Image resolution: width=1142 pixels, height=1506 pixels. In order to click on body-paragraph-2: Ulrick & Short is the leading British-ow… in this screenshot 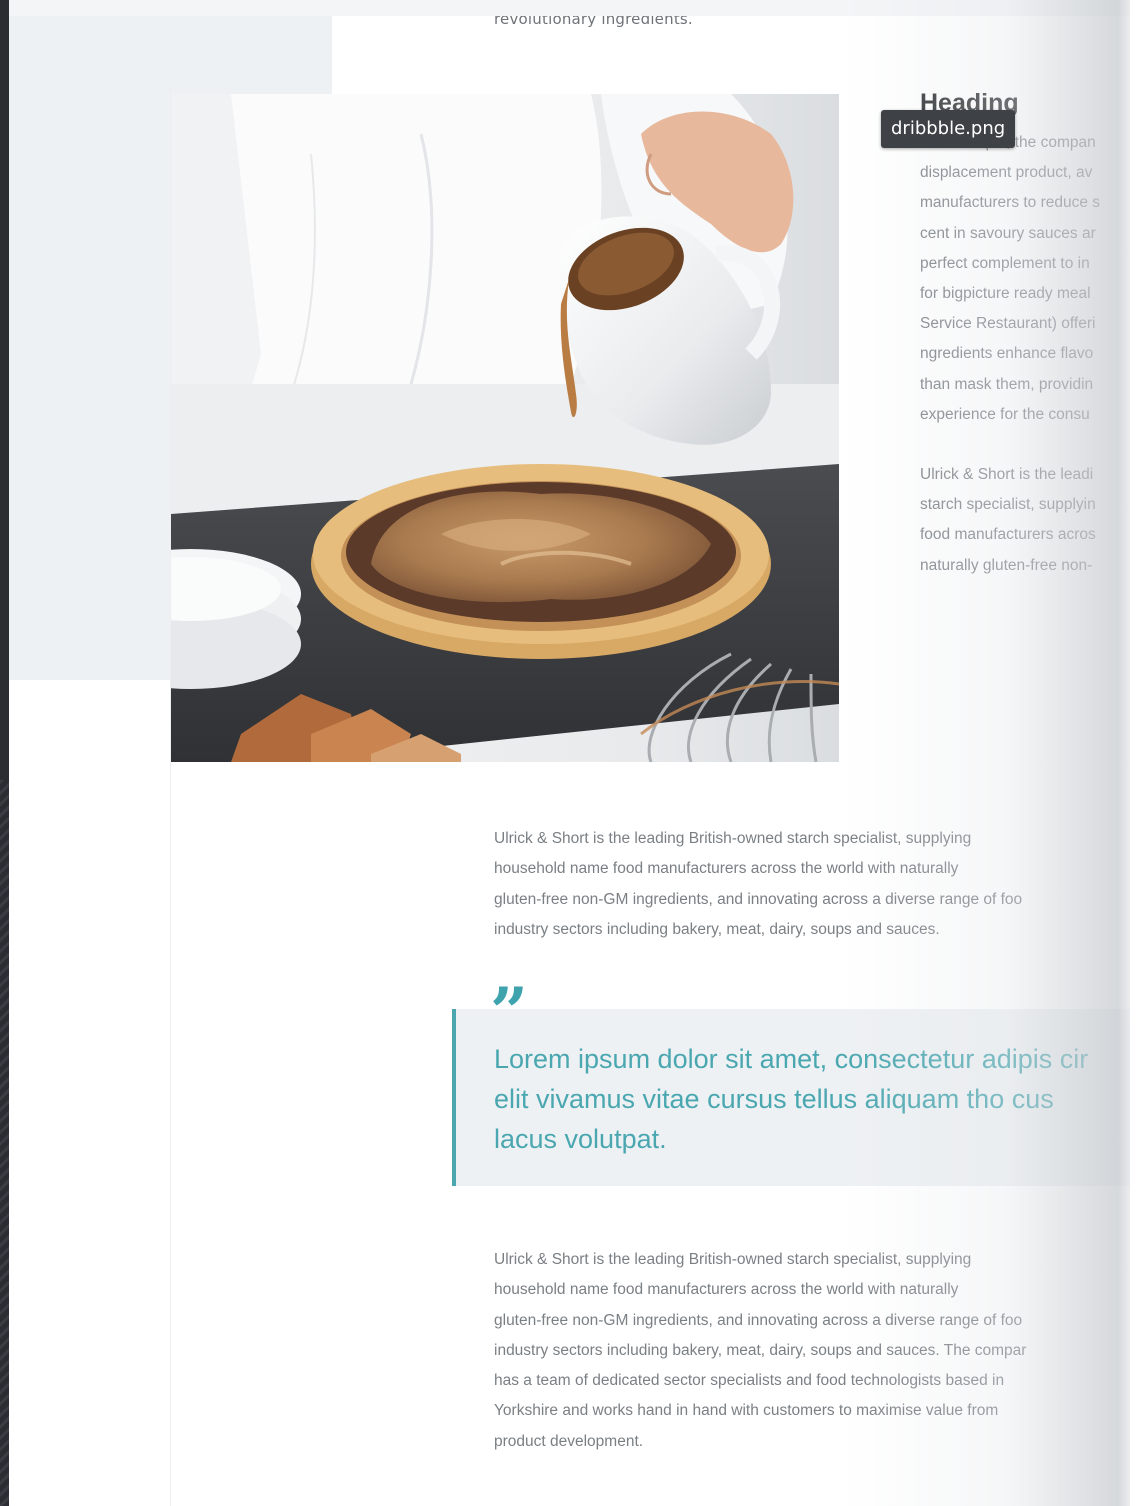, I will do `click(818, 1351)`.